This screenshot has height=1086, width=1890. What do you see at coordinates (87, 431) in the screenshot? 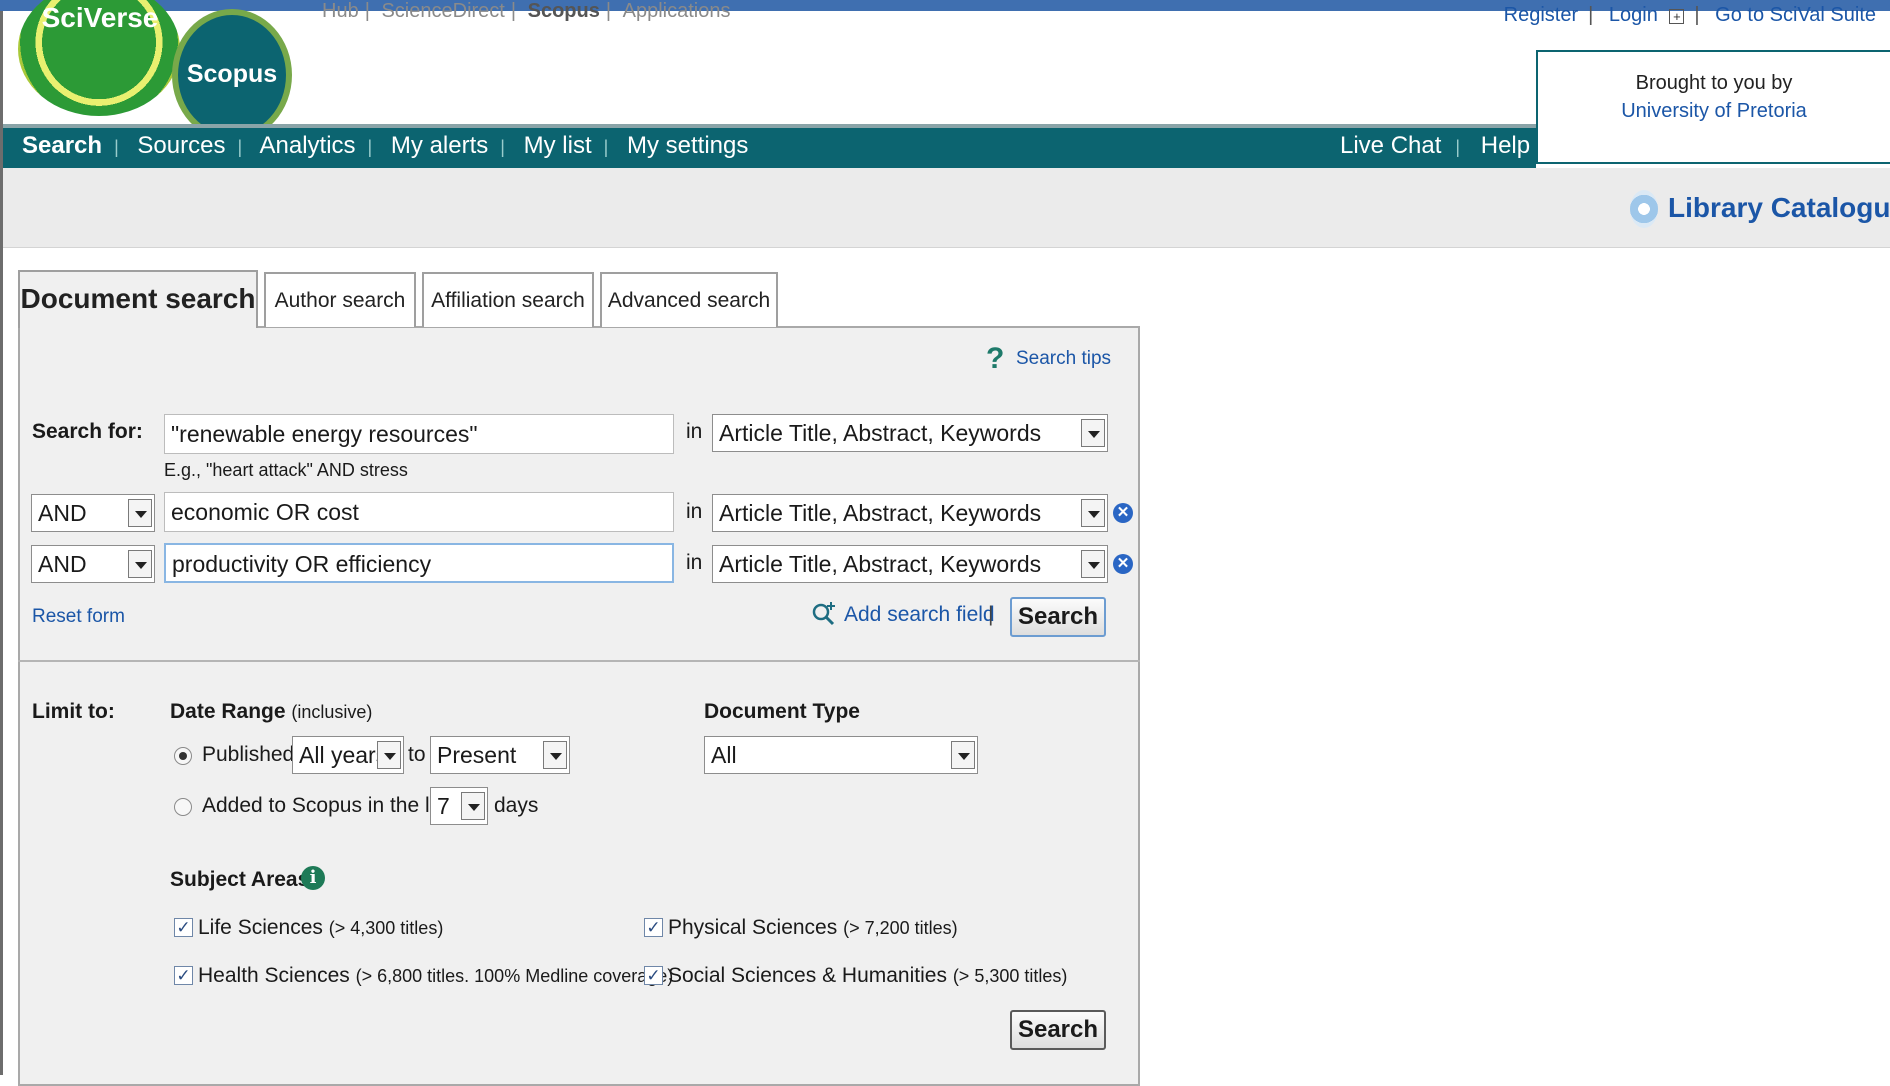
I see `search-for-label: Search for:` at bounding box center [87, 431].